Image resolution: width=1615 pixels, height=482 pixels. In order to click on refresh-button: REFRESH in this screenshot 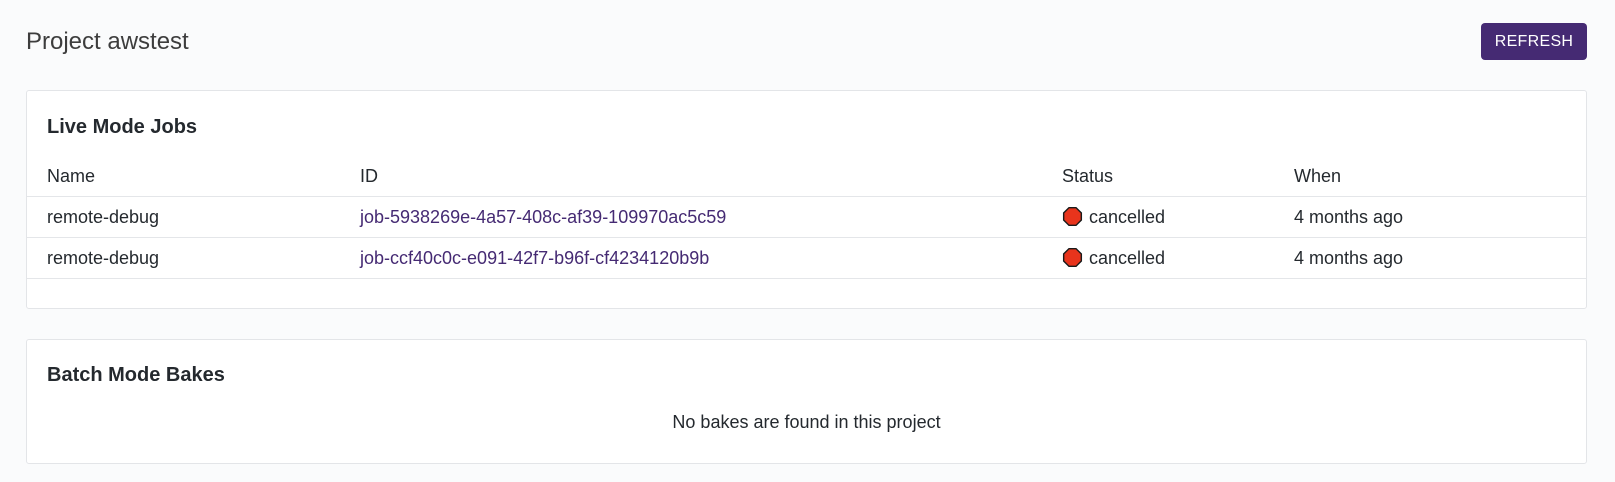, I will do `click(1534, 41)`.